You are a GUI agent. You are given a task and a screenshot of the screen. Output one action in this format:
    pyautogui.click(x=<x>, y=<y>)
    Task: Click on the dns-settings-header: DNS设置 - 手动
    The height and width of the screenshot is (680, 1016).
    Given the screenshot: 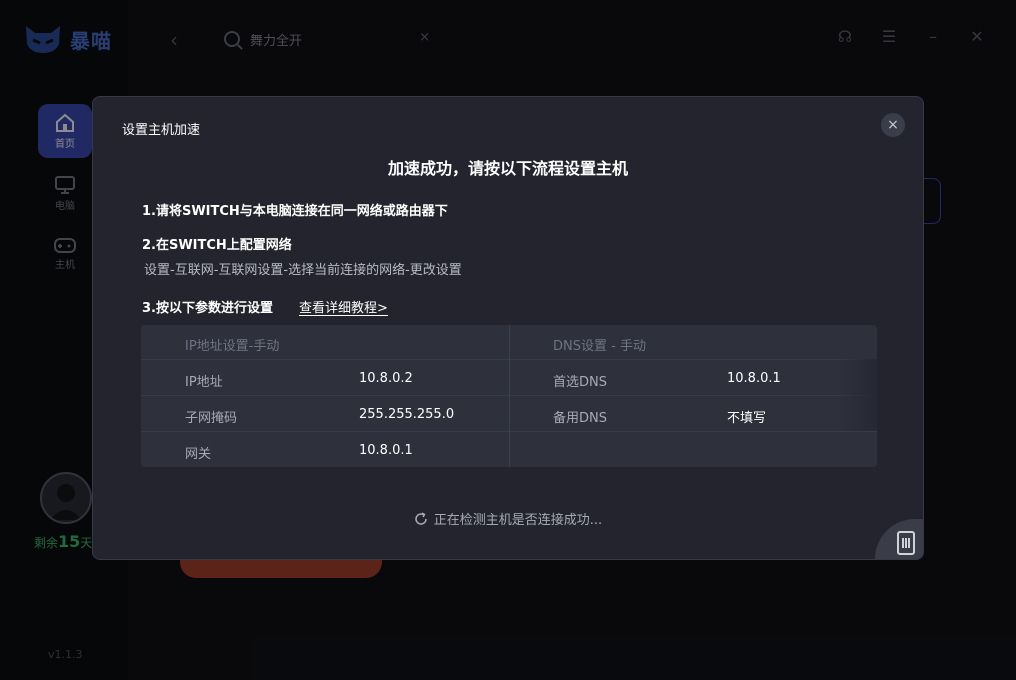 What is the action you would take?
    pyautogui.click(x=599, y=346)
    